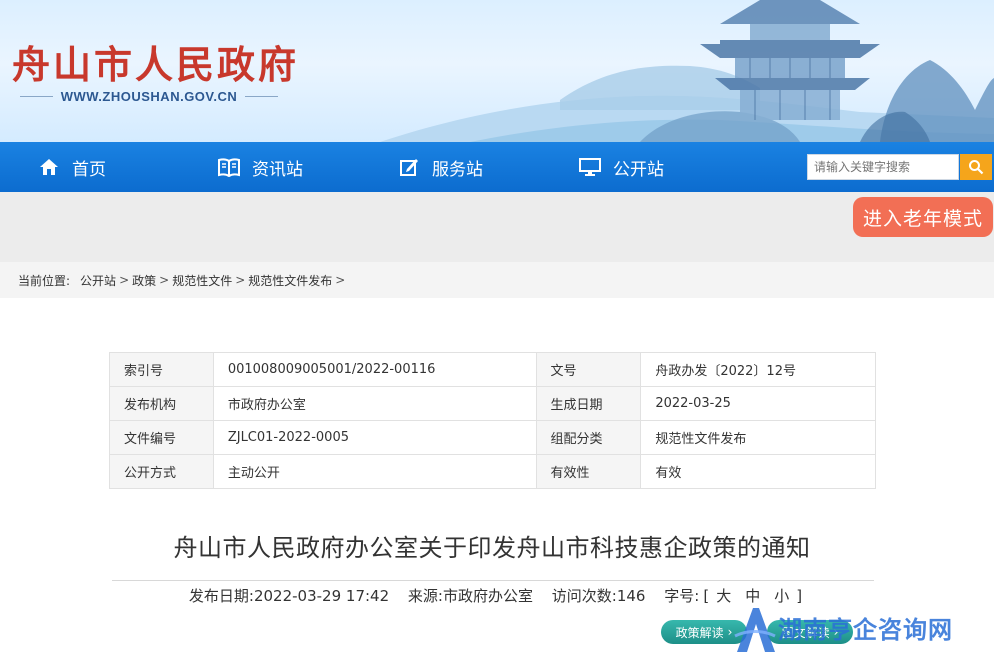 Image resolution: width=994 pixels, height=658 pixels. Describe the element at coordinates (374, 471) in the screenshot. I see `meta-value-disclosure: 主动公开` at that location.